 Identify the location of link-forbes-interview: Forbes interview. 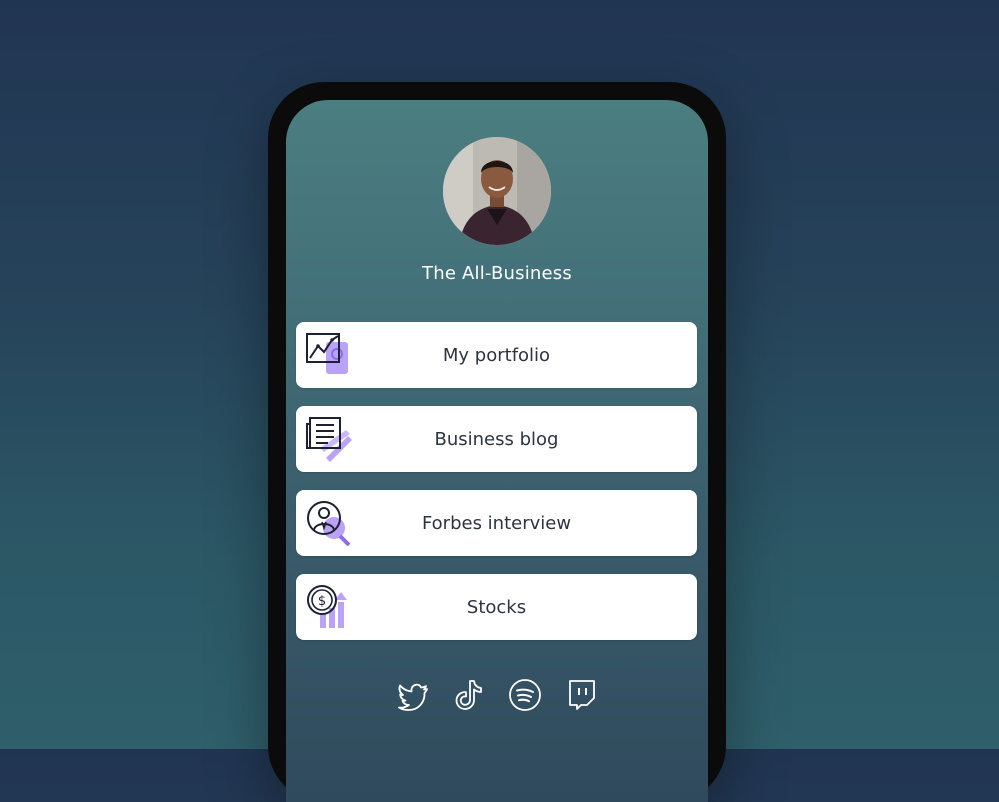
(496, 523).